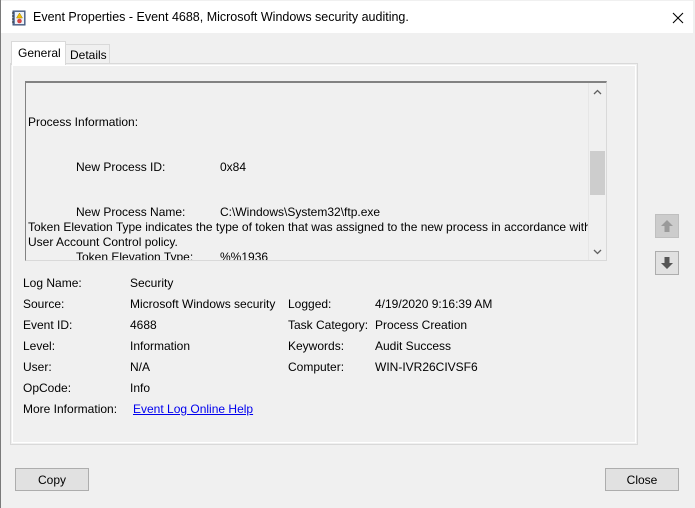 Image resolution: width=695 pixels, height=508 pixels. Describe the element at coordinates (83, 122) in the screenshot. I see `description-header: Process Information:` at that location.